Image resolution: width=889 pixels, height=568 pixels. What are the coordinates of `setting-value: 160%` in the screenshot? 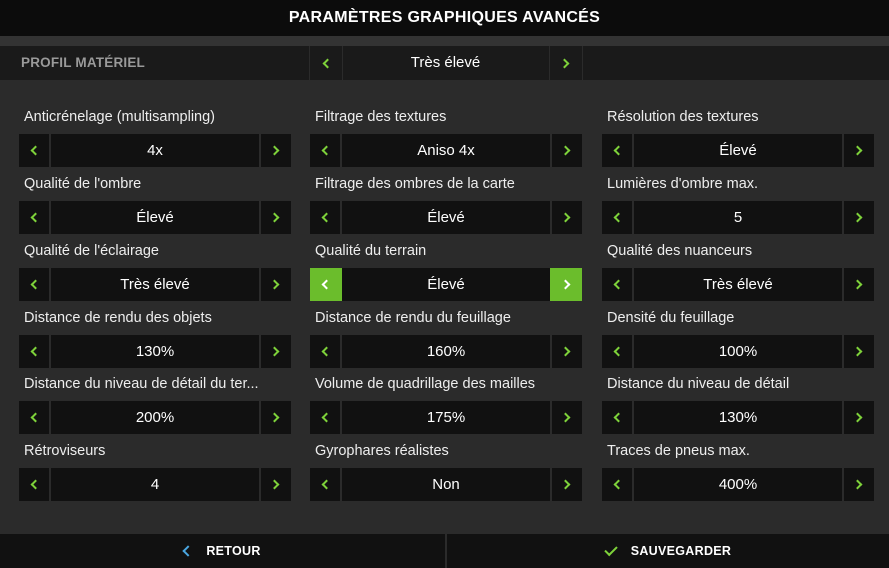 It's located at (446, 351).